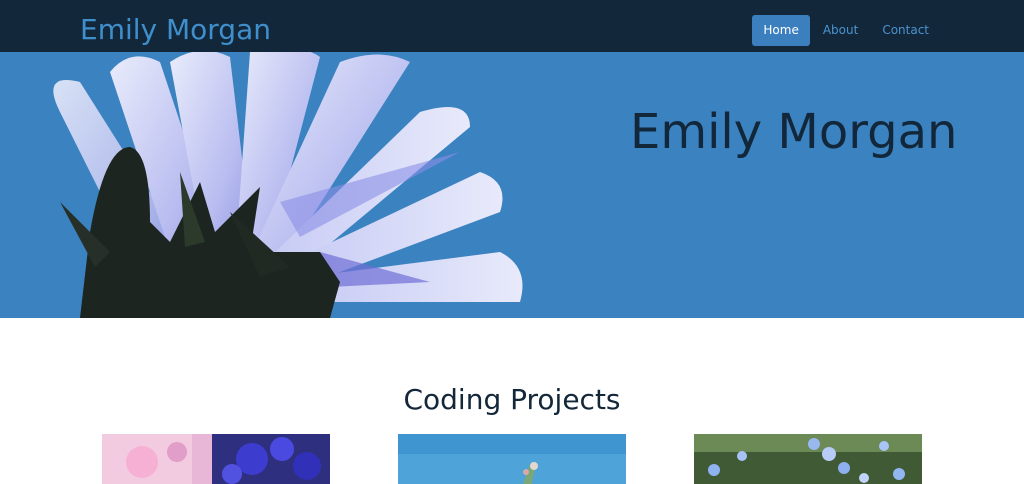 Image resolution: width=1024 pixels, height=484 pixels. Describe the element at coordinates (905, 30) in the screenshot. I see `nav-contact-link: Contact` at that location.